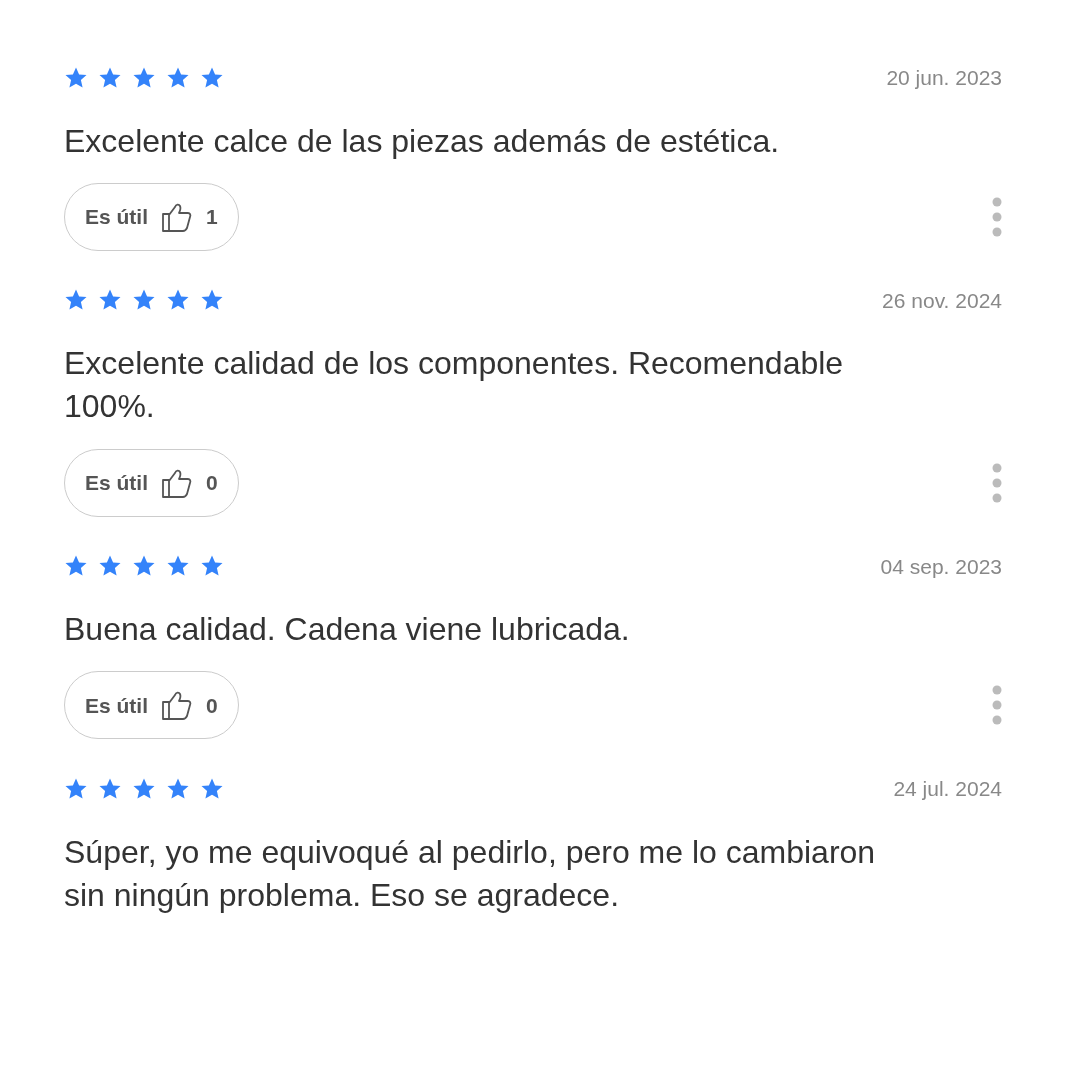  I want to click on review-text: Súper, yo me equivoqué al pedirlo, pero me lo cambiaron sin ningún problema. Eso se agradece., so click(470, 873).